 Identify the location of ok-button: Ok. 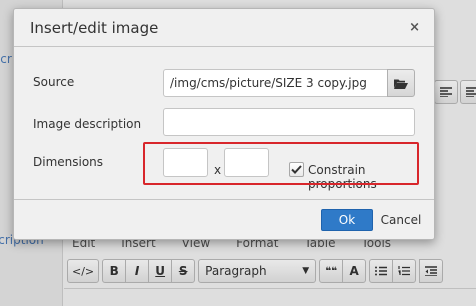
(347, 220).